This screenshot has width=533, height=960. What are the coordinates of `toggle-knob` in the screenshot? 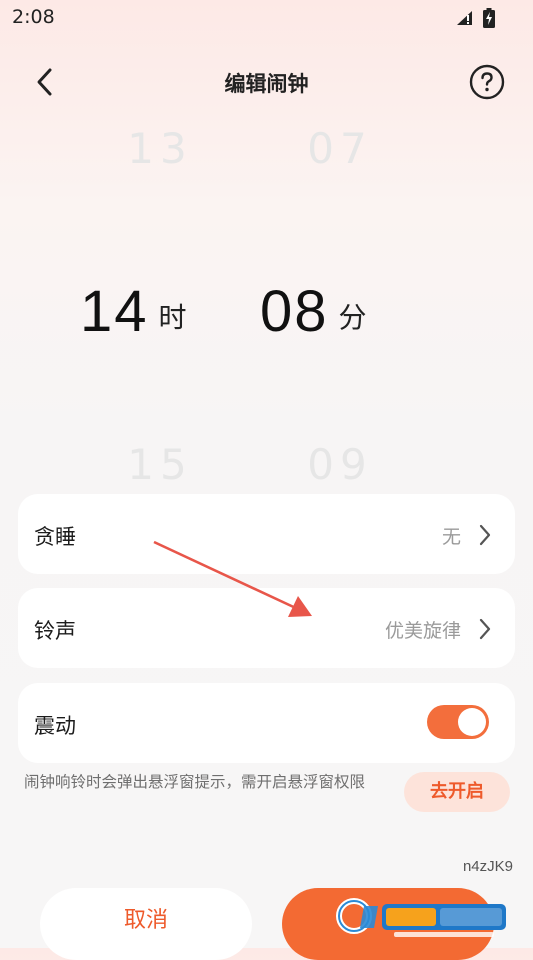 It's located at (472, 722).